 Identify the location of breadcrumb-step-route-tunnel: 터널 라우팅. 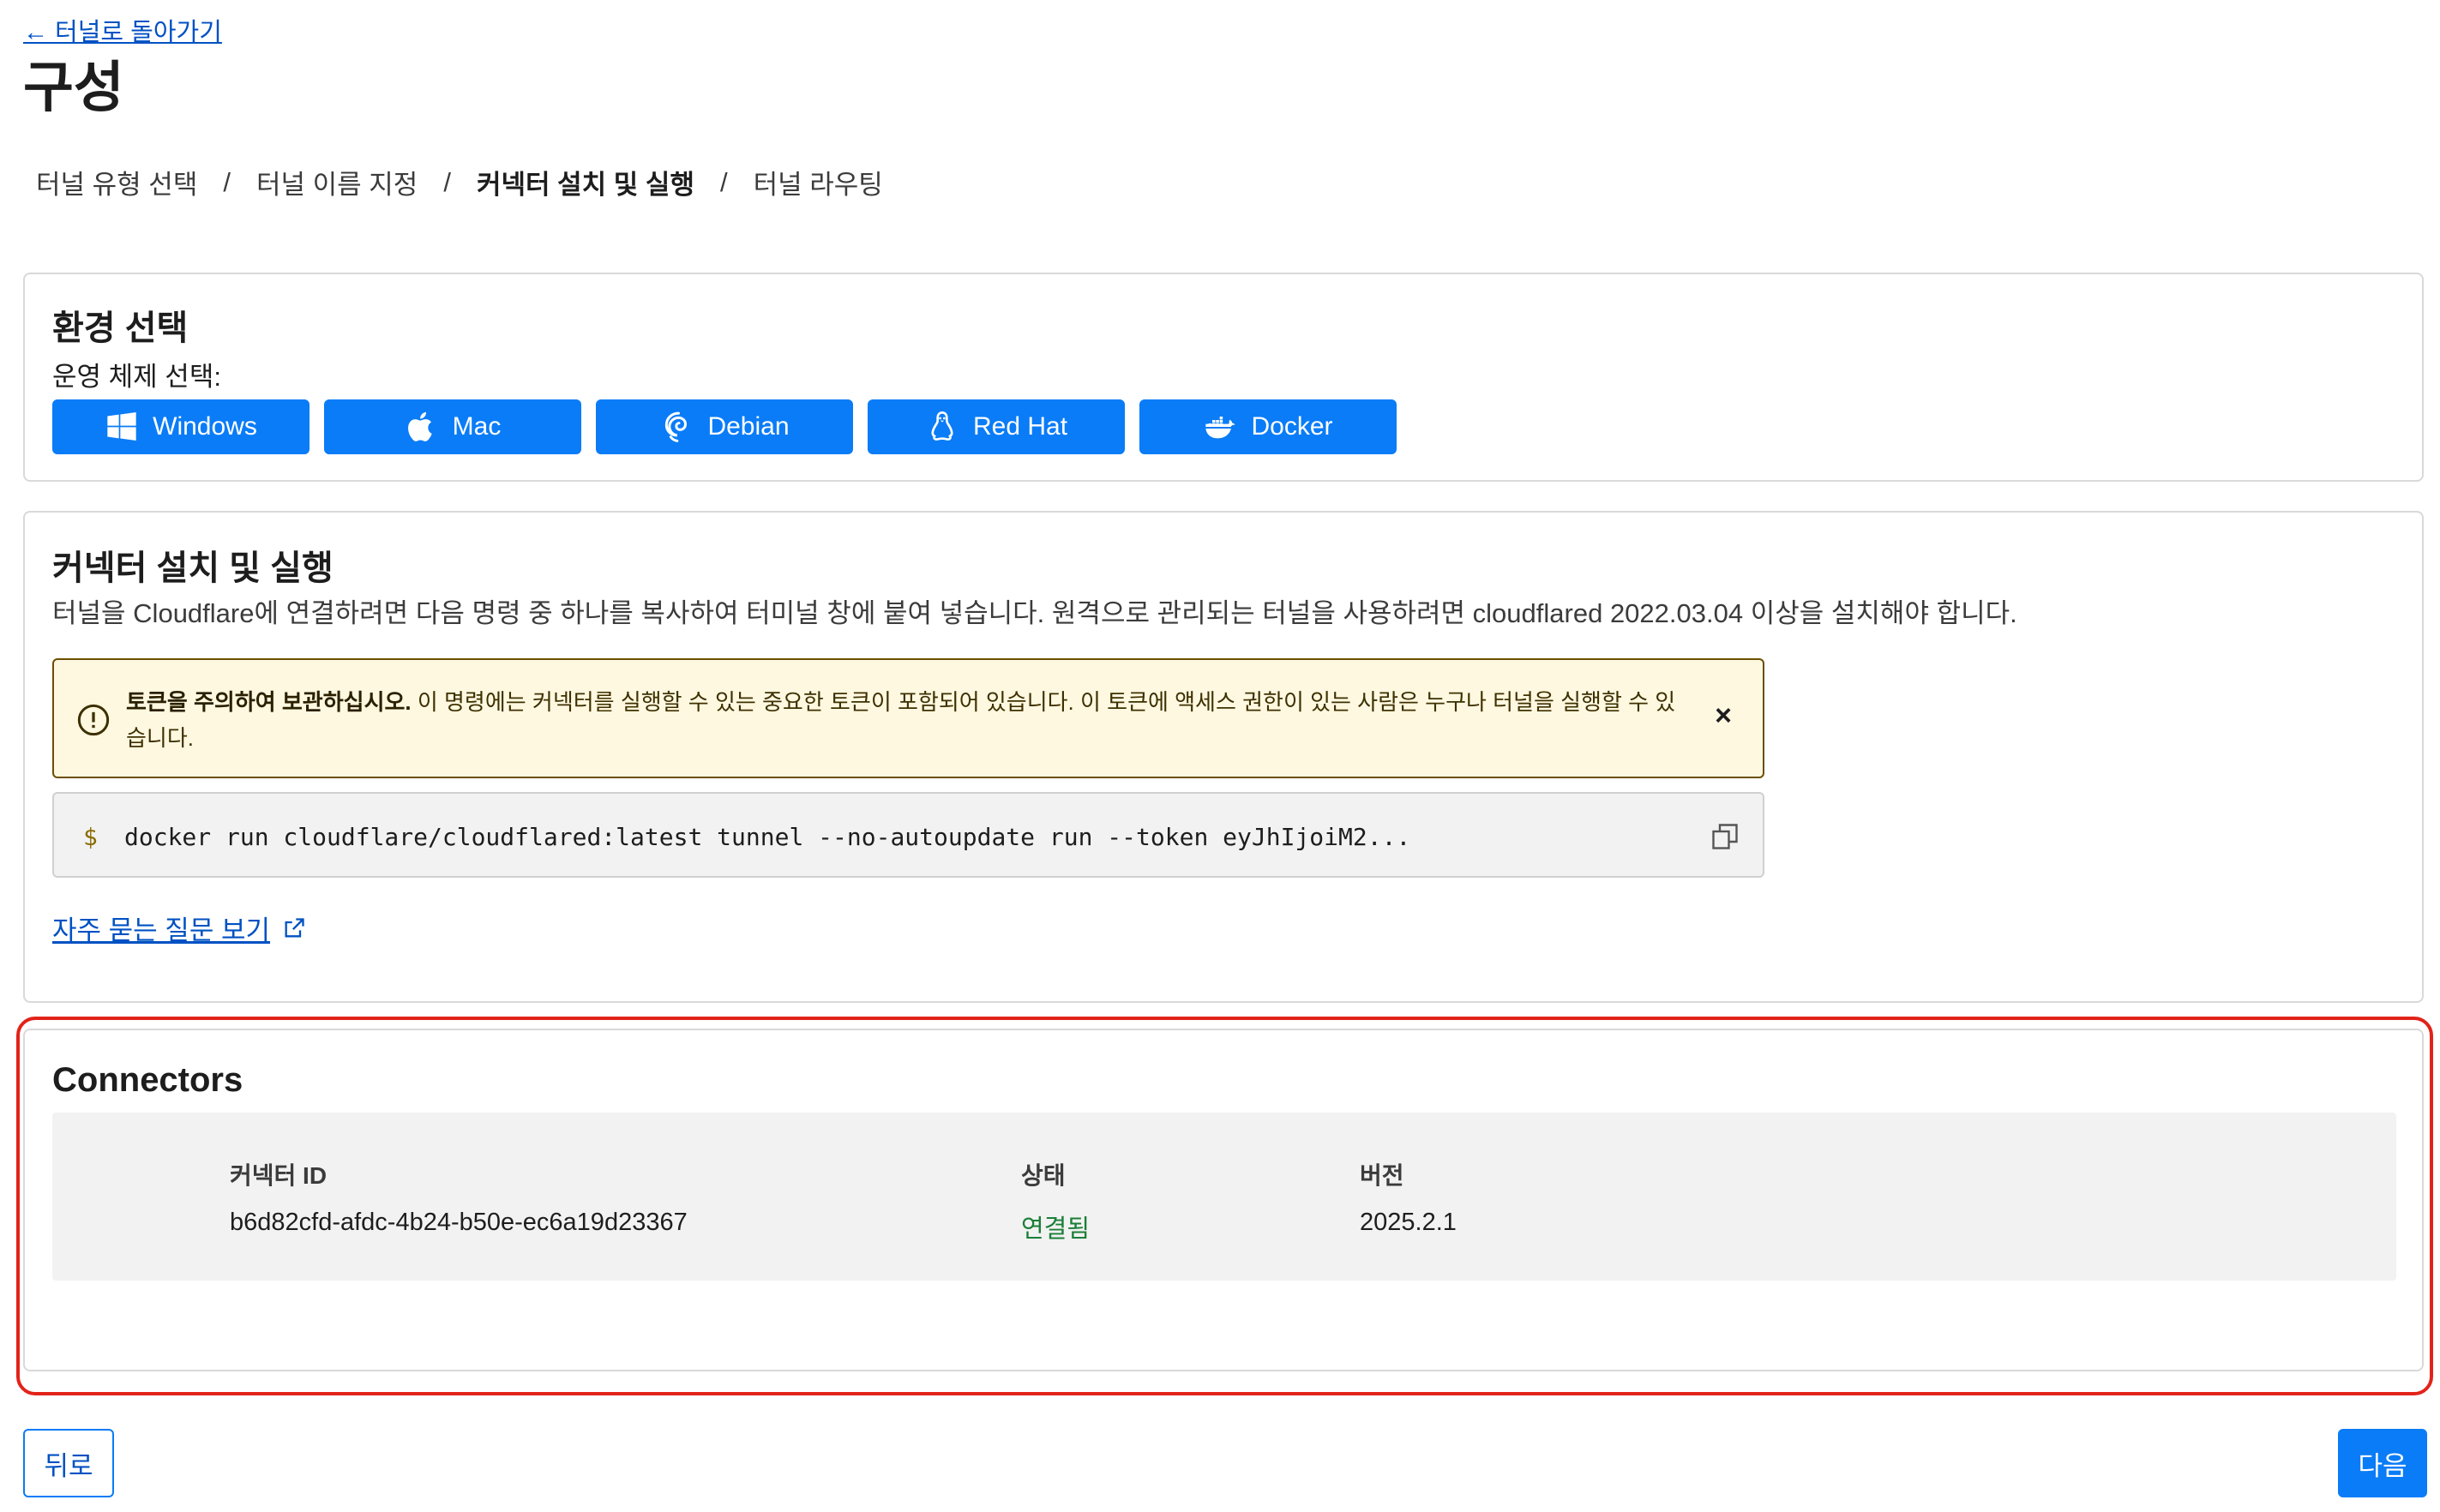
(818, 185).